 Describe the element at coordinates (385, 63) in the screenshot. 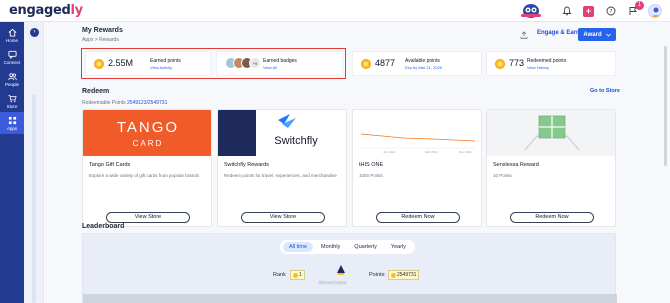

I see `available-points-value: 4877` at that location.